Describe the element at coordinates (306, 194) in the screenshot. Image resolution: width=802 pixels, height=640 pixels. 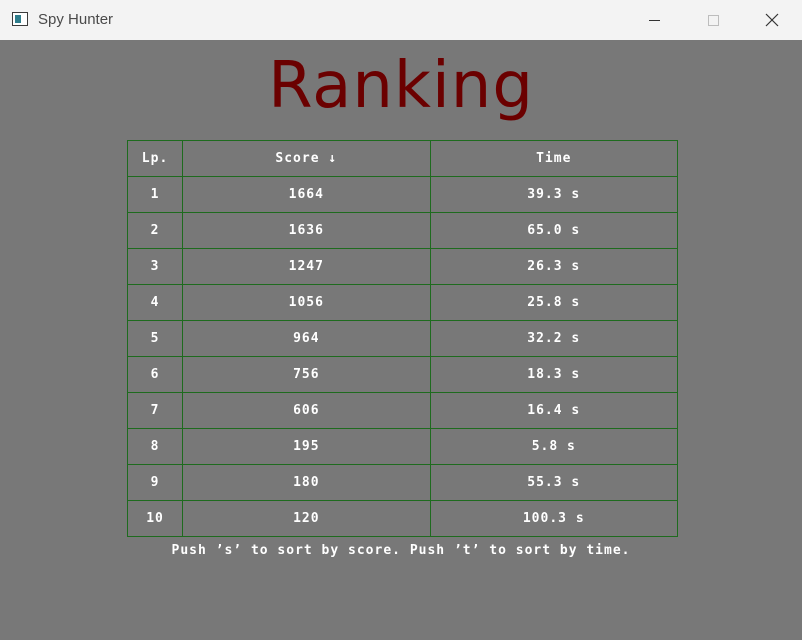
I see `score-cell: 1664` at that location.